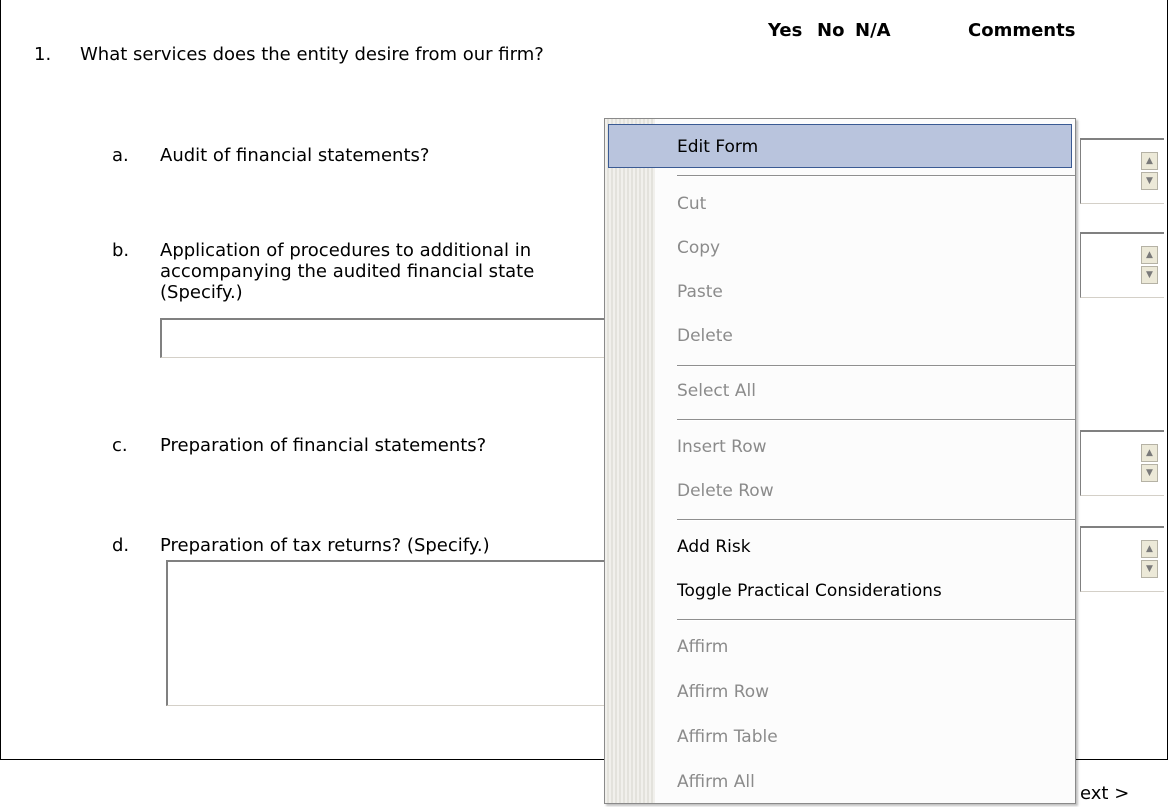  I want to click on menu-item-delete: Delete, so click(705, 336).